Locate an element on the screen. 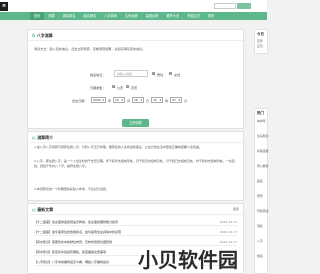  gender-male-radio is located at coordinates (154, 74).